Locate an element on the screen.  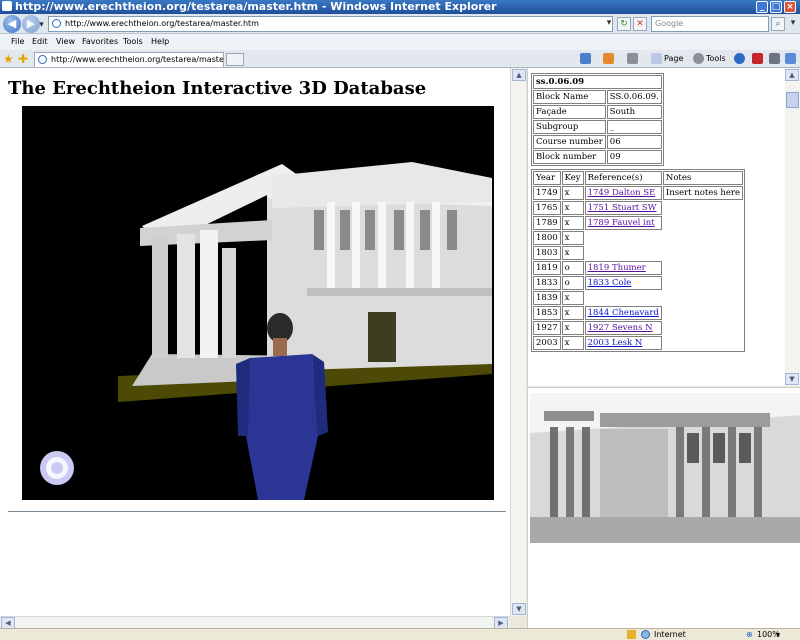
table-row: 1839 x is located at coordinates (638, 298).